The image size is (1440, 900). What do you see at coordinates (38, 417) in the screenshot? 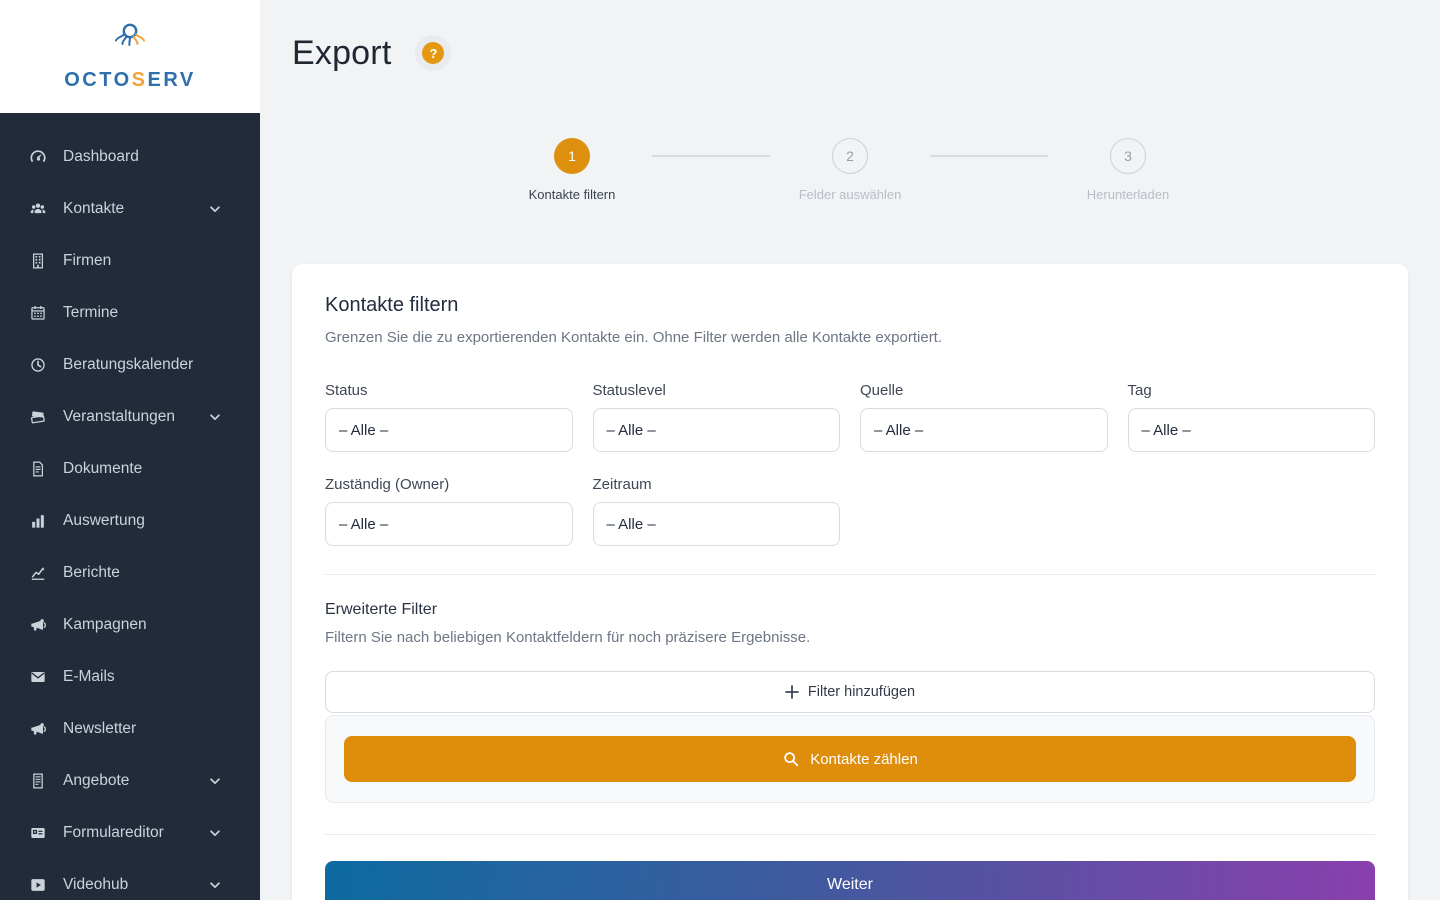
I see `tickets-icon` at bounding box center [38, 417].